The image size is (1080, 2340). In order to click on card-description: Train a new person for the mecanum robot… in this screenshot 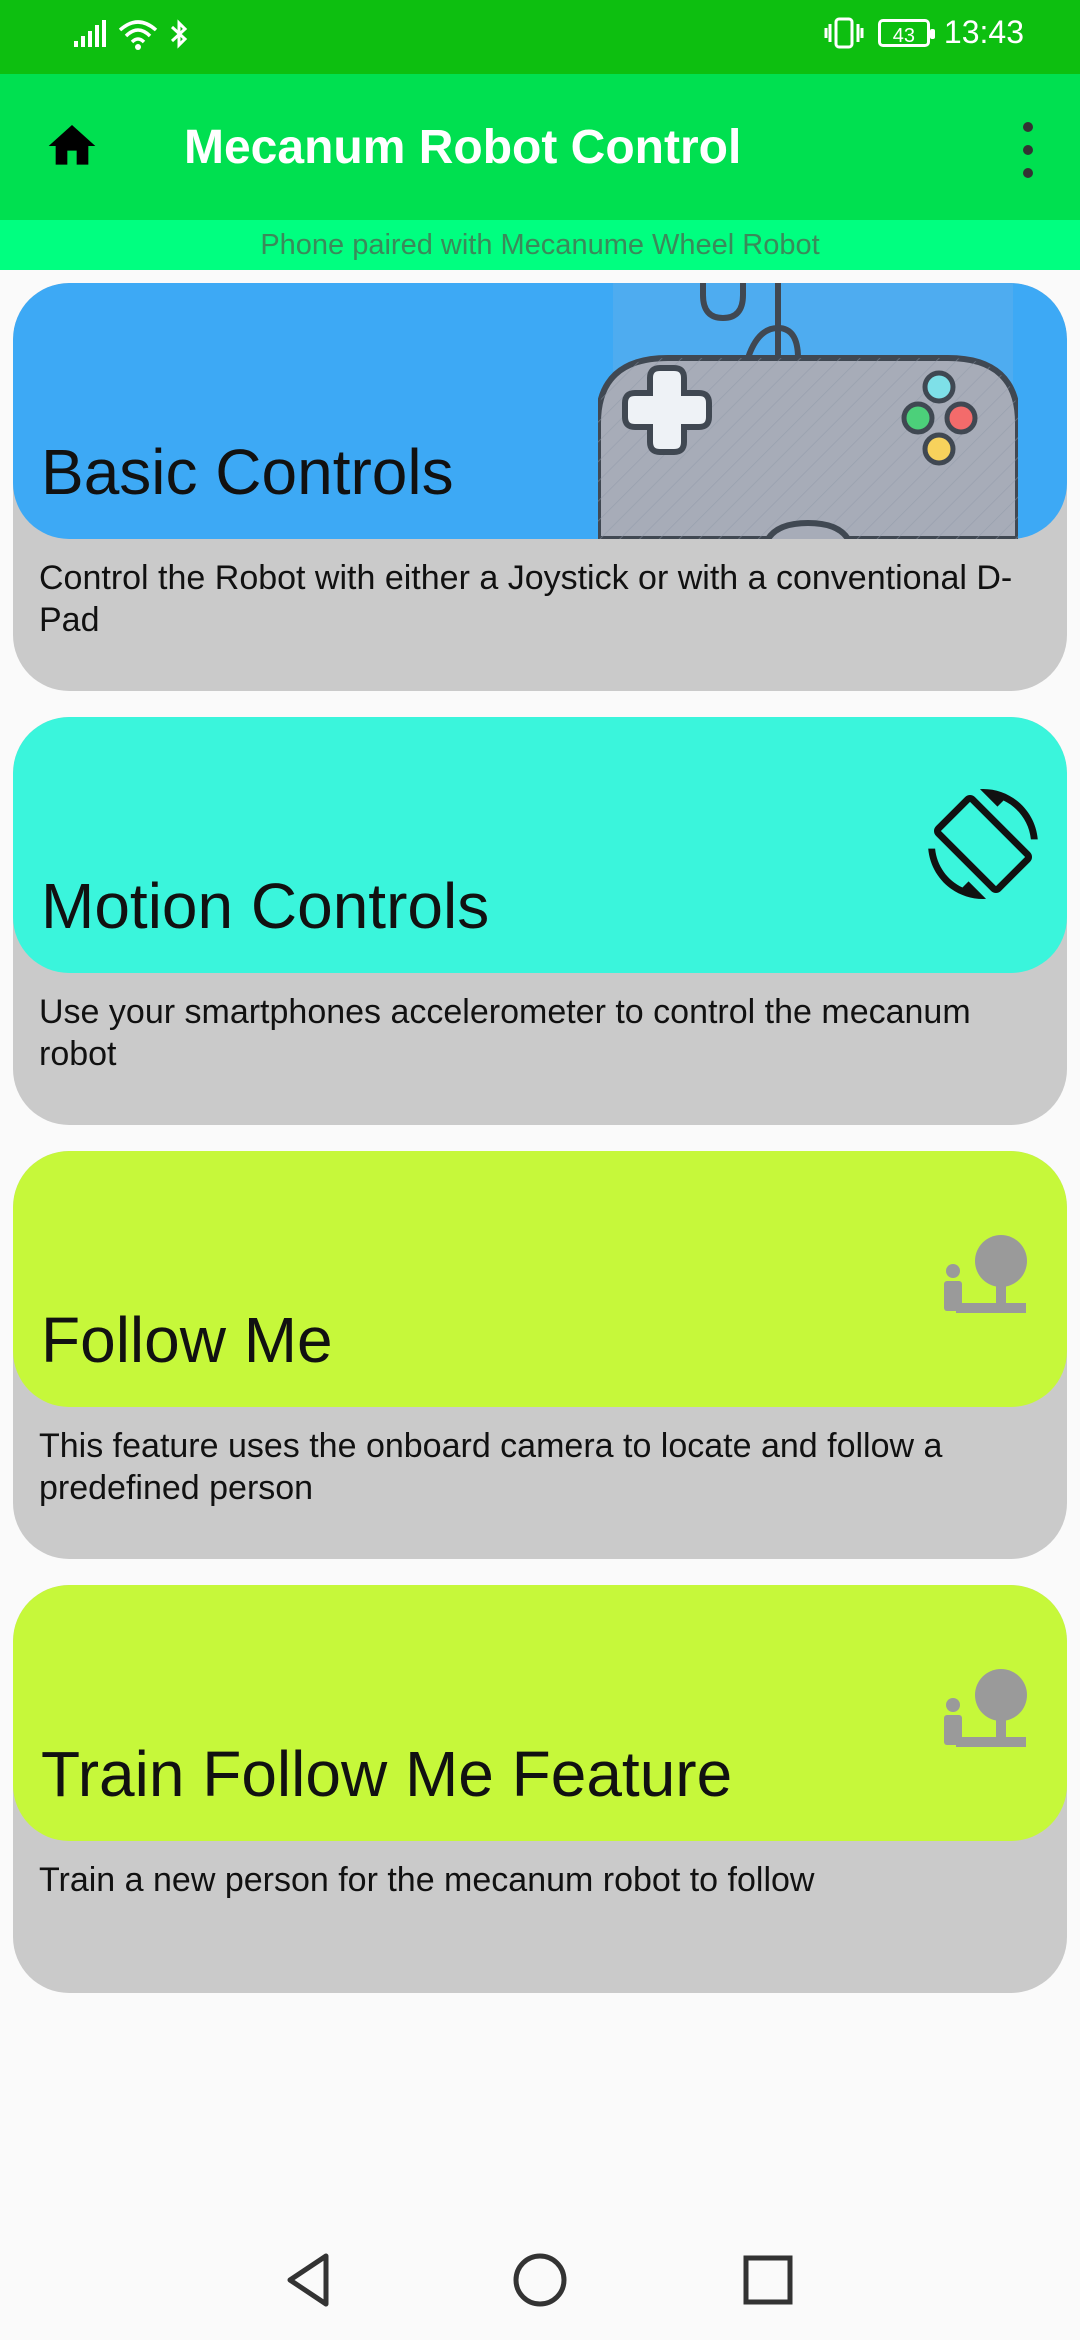, I will do `click(427, 1880)`.